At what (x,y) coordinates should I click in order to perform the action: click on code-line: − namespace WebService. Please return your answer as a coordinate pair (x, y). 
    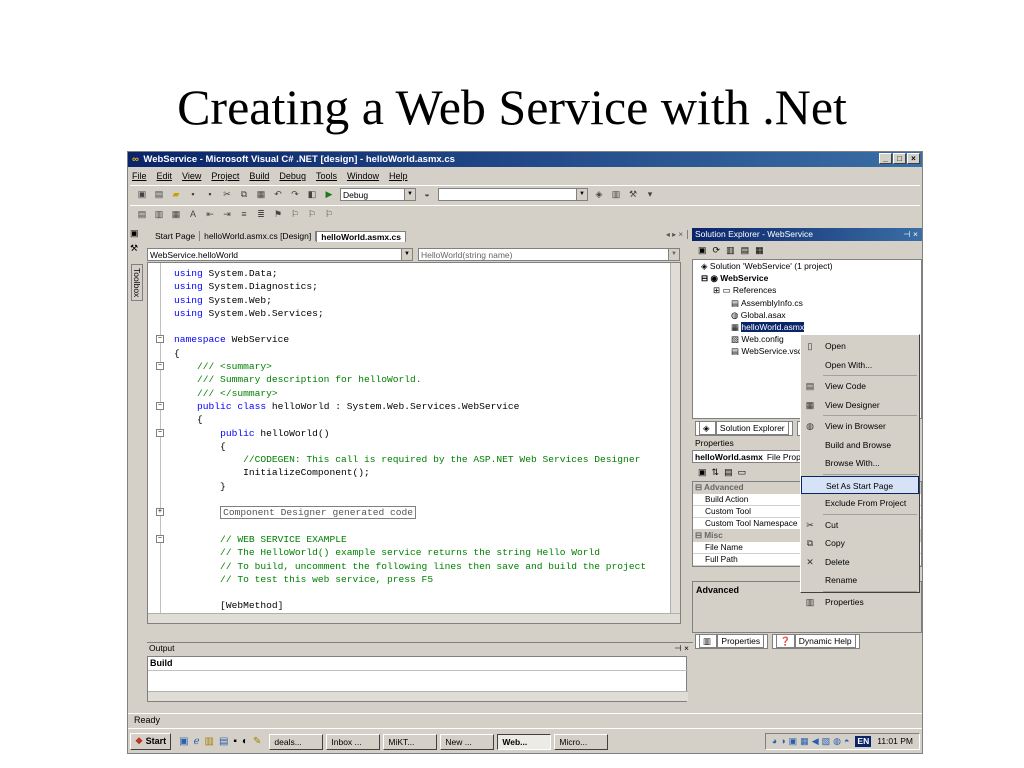
    Looking at the image, I should click on (397, 339).